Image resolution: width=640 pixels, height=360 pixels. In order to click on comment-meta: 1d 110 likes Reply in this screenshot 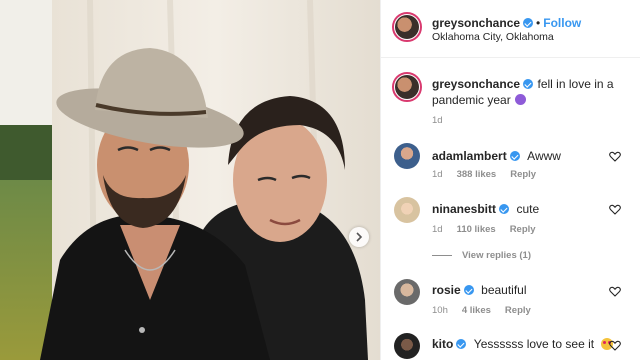, I will do `click(484, 229)`.